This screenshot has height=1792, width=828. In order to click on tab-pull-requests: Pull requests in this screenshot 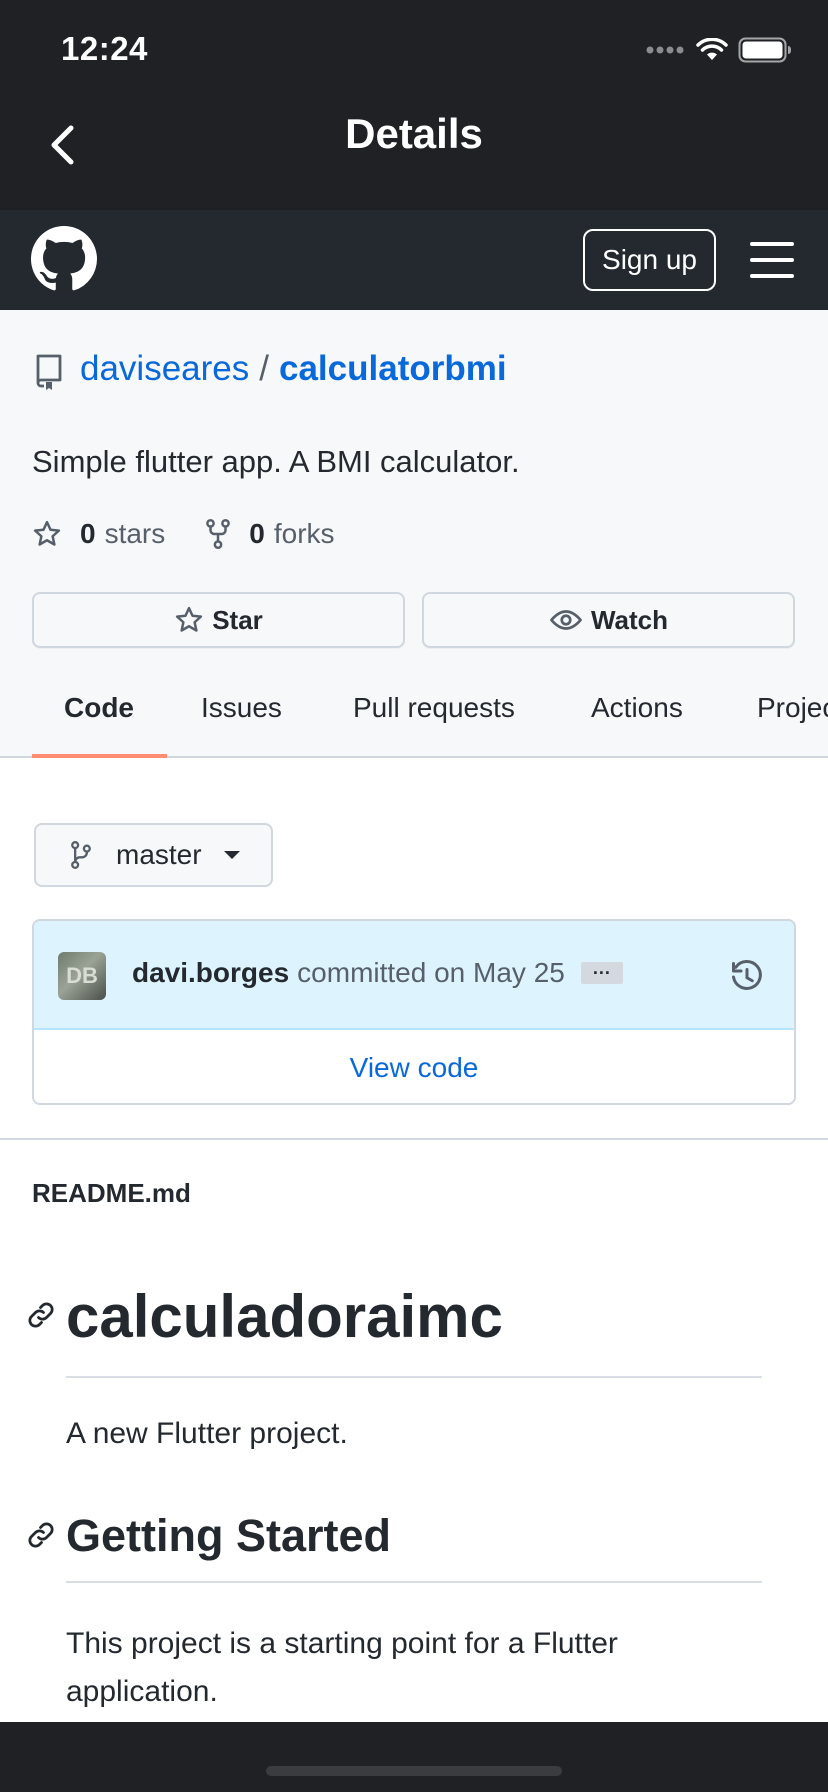, I will do `click(434, 714)`.